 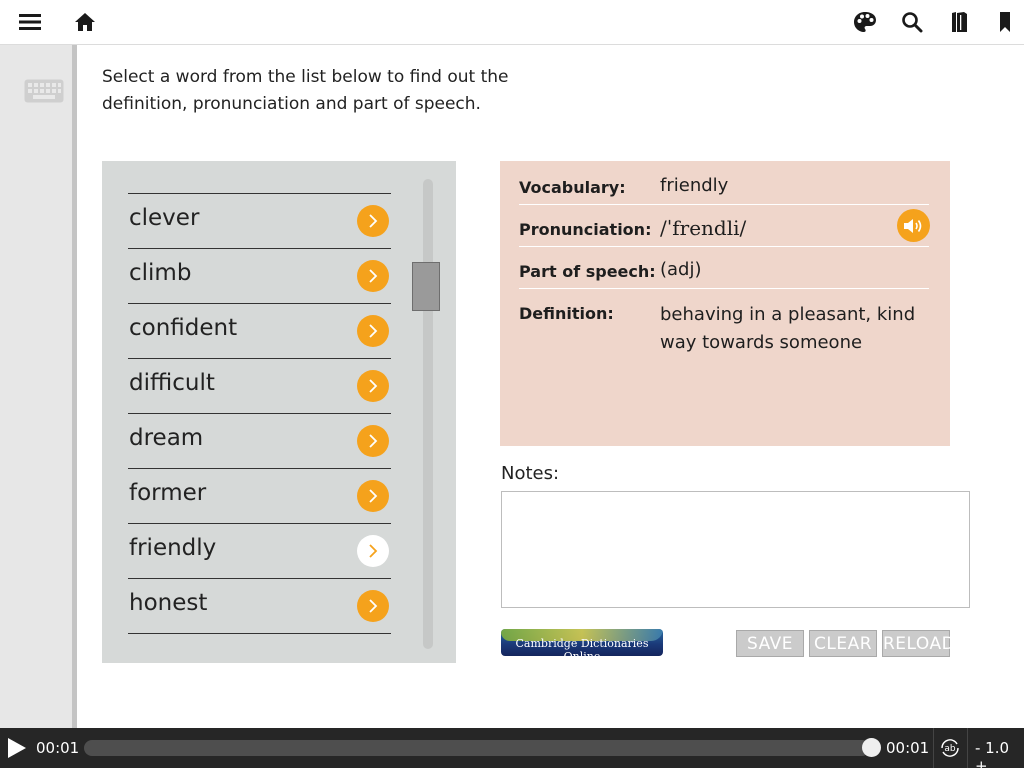 I want to click on logo-text: Cambridge Dictionaries Online, so click(x=582, y=646).